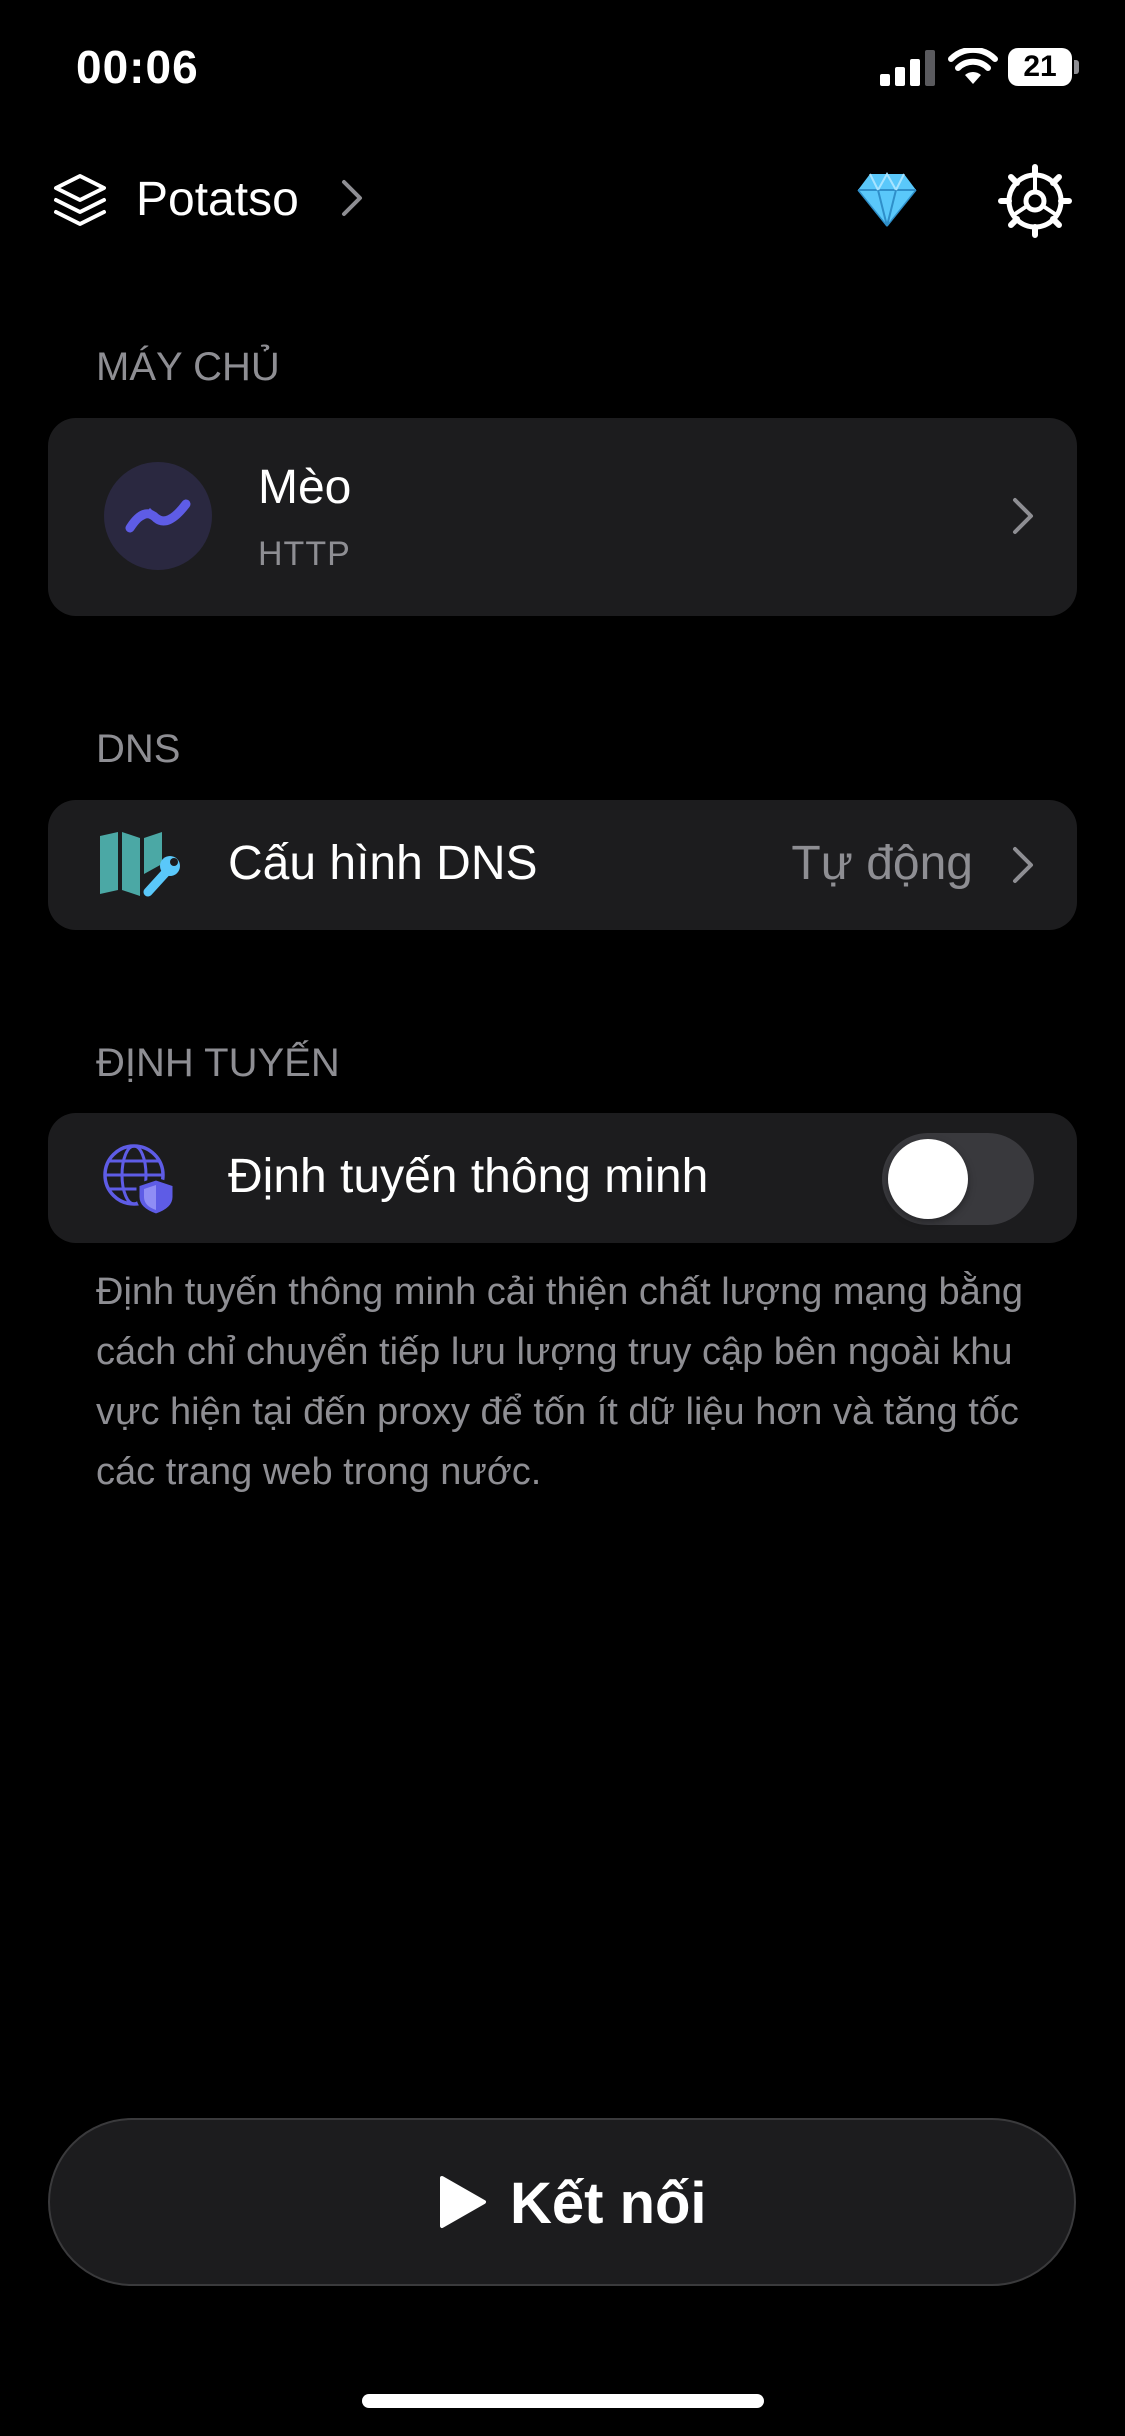 This screenshot has height=2436, width=1125. Describe the element at coordinates (139, 1179) in the screenshot. I see `globe-shield-icon` at that location.